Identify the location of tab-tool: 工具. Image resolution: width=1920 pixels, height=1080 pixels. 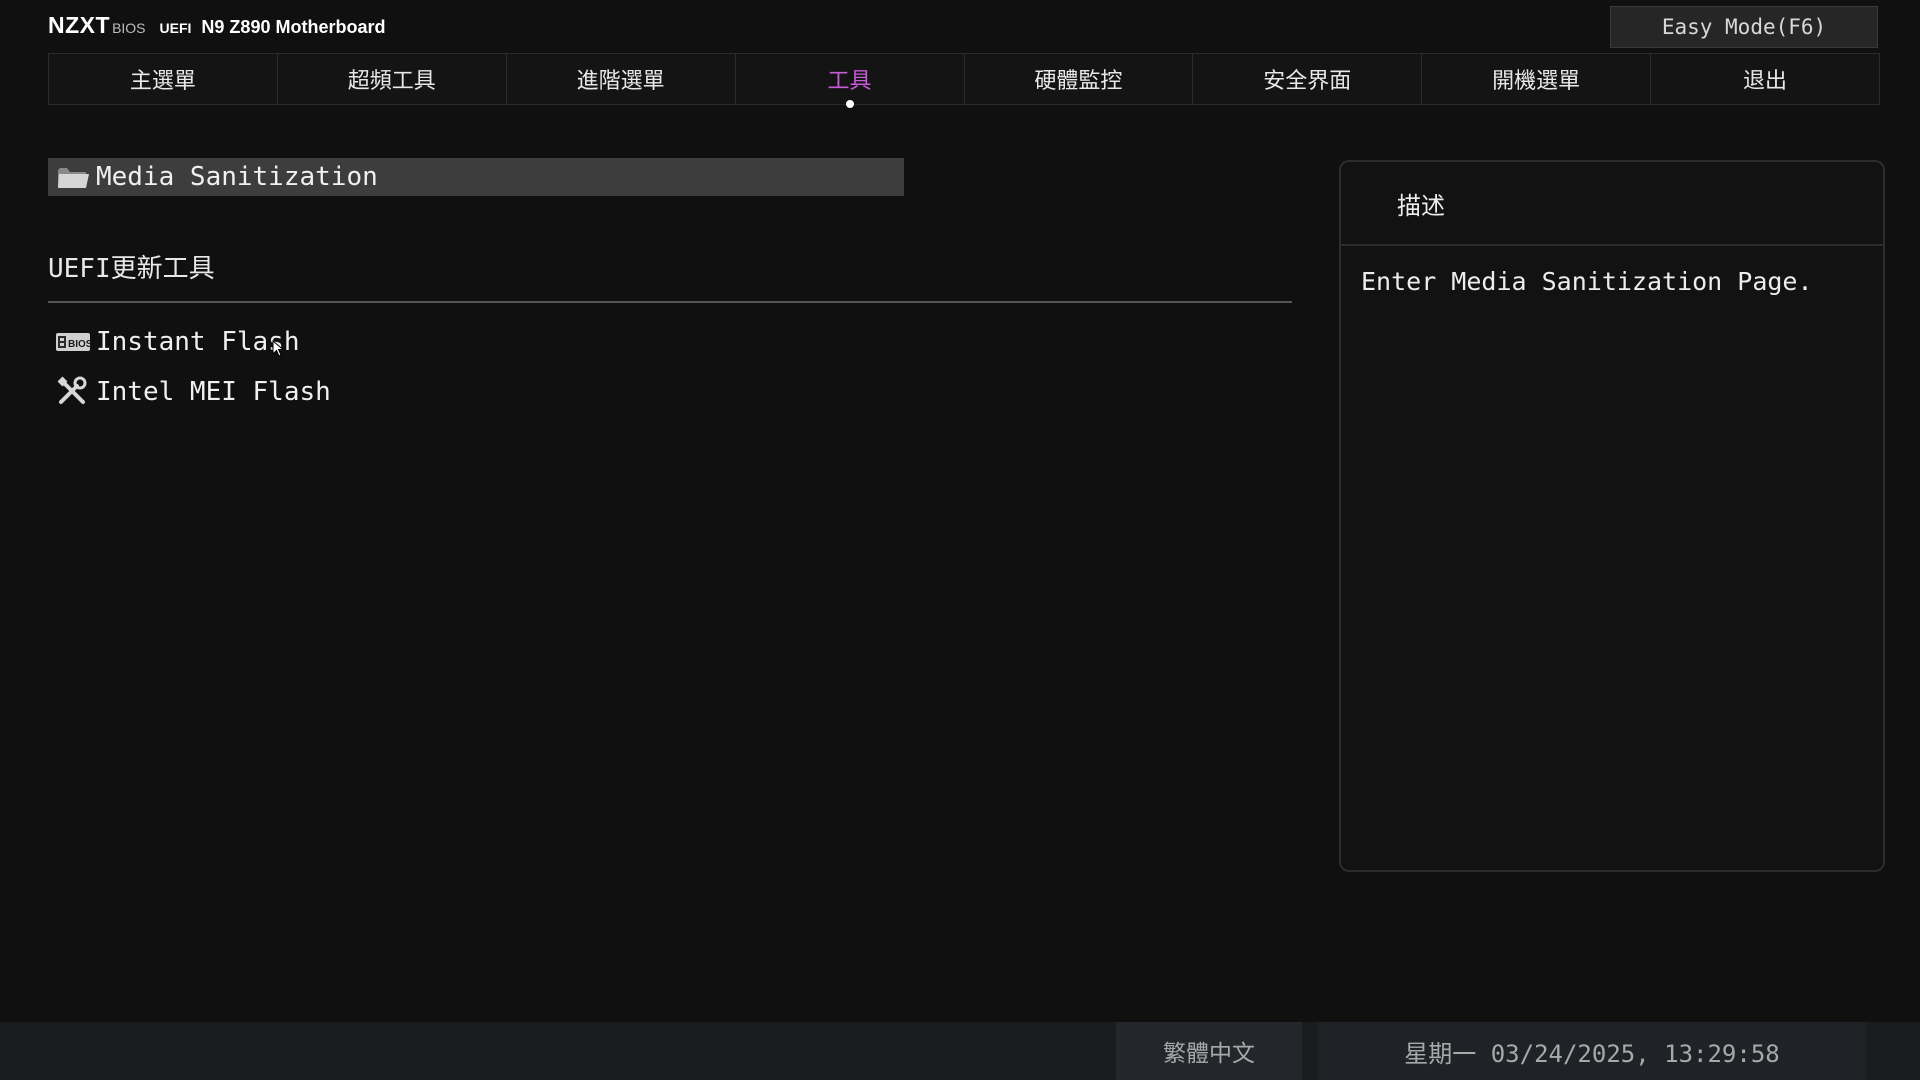
(849, 81).